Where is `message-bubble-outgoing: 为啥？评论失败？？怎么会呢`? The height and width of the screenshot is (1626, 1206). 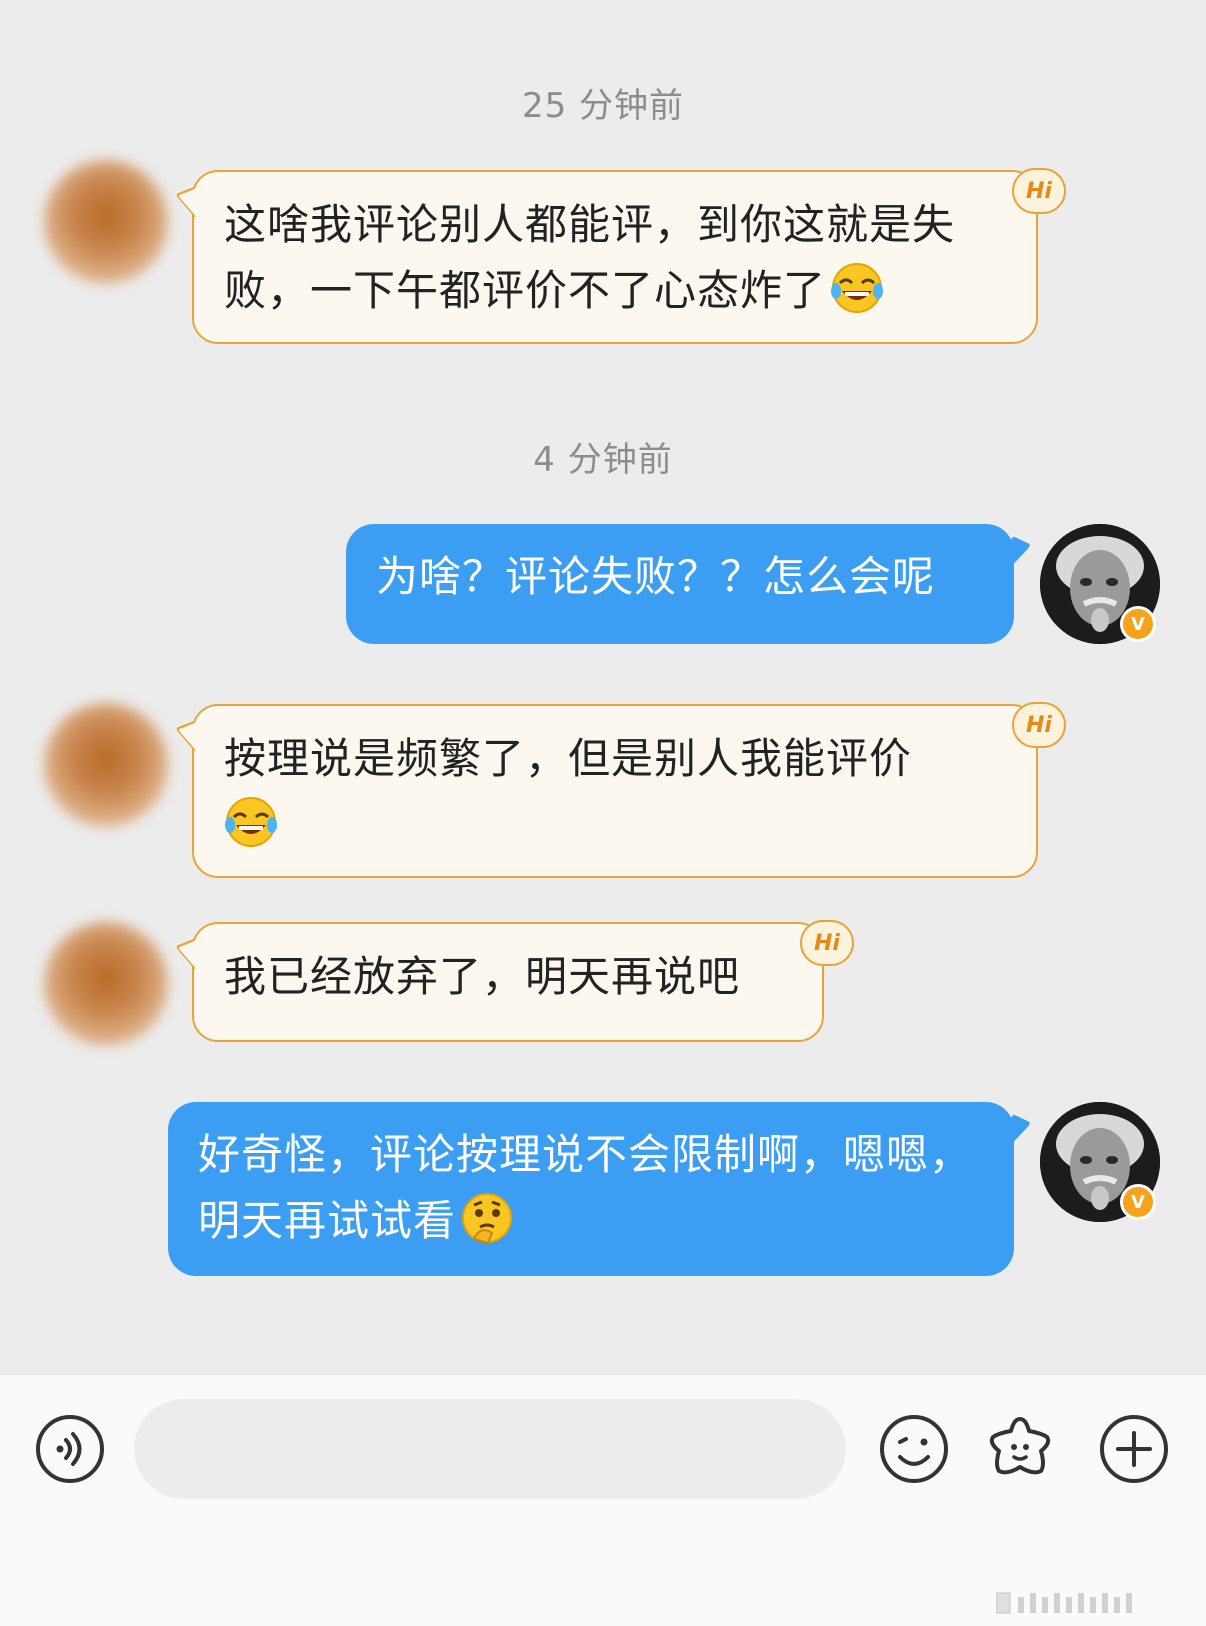 message-bubble-outgoing: 为啥？评论失败？？怎么会呢 is located at coordinates (689, 584).